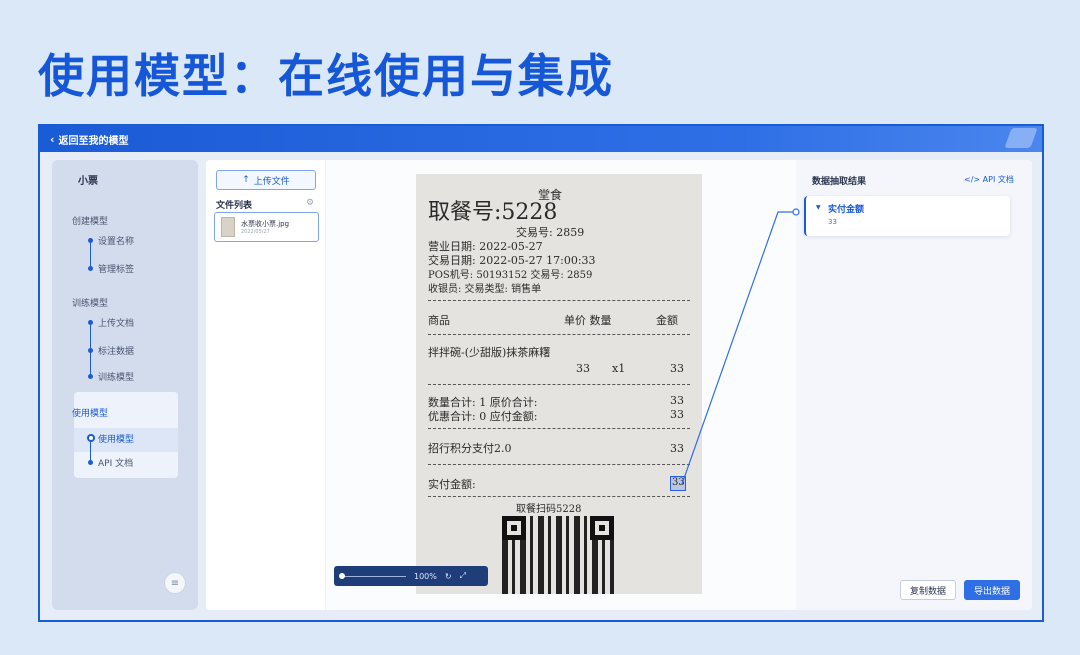  Describe the element at coordinates (265, 224) in the screenshot. I see `file-name: 水票收小票.jpg` at that location.